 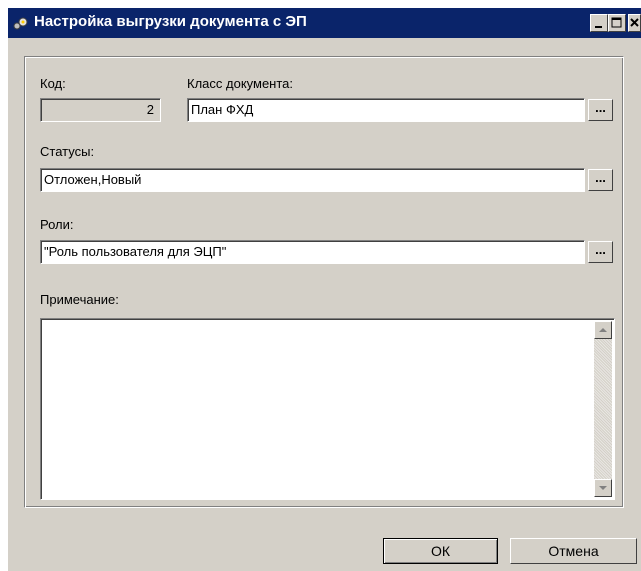 I want to click on arrow-up-icon, so click(x=603, y=330).